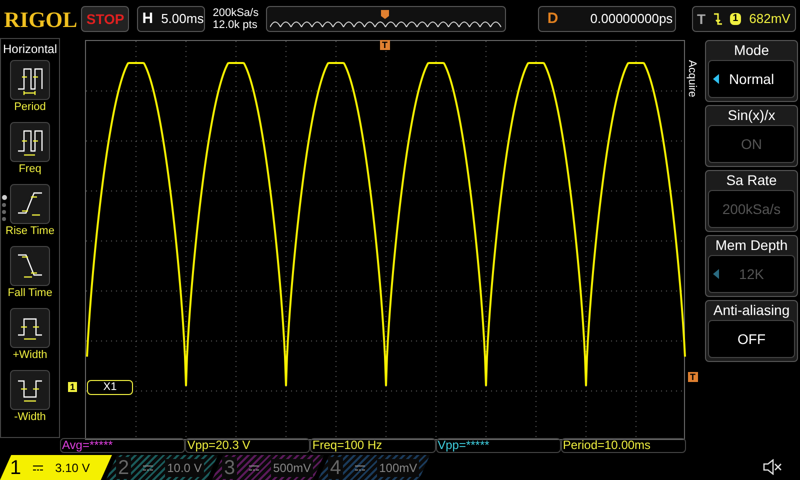 This screenshot has height=480, width=800. Describe the element at coordinates (752, 50) in the screenshot. I see `softkey-label: Mode` at that location.